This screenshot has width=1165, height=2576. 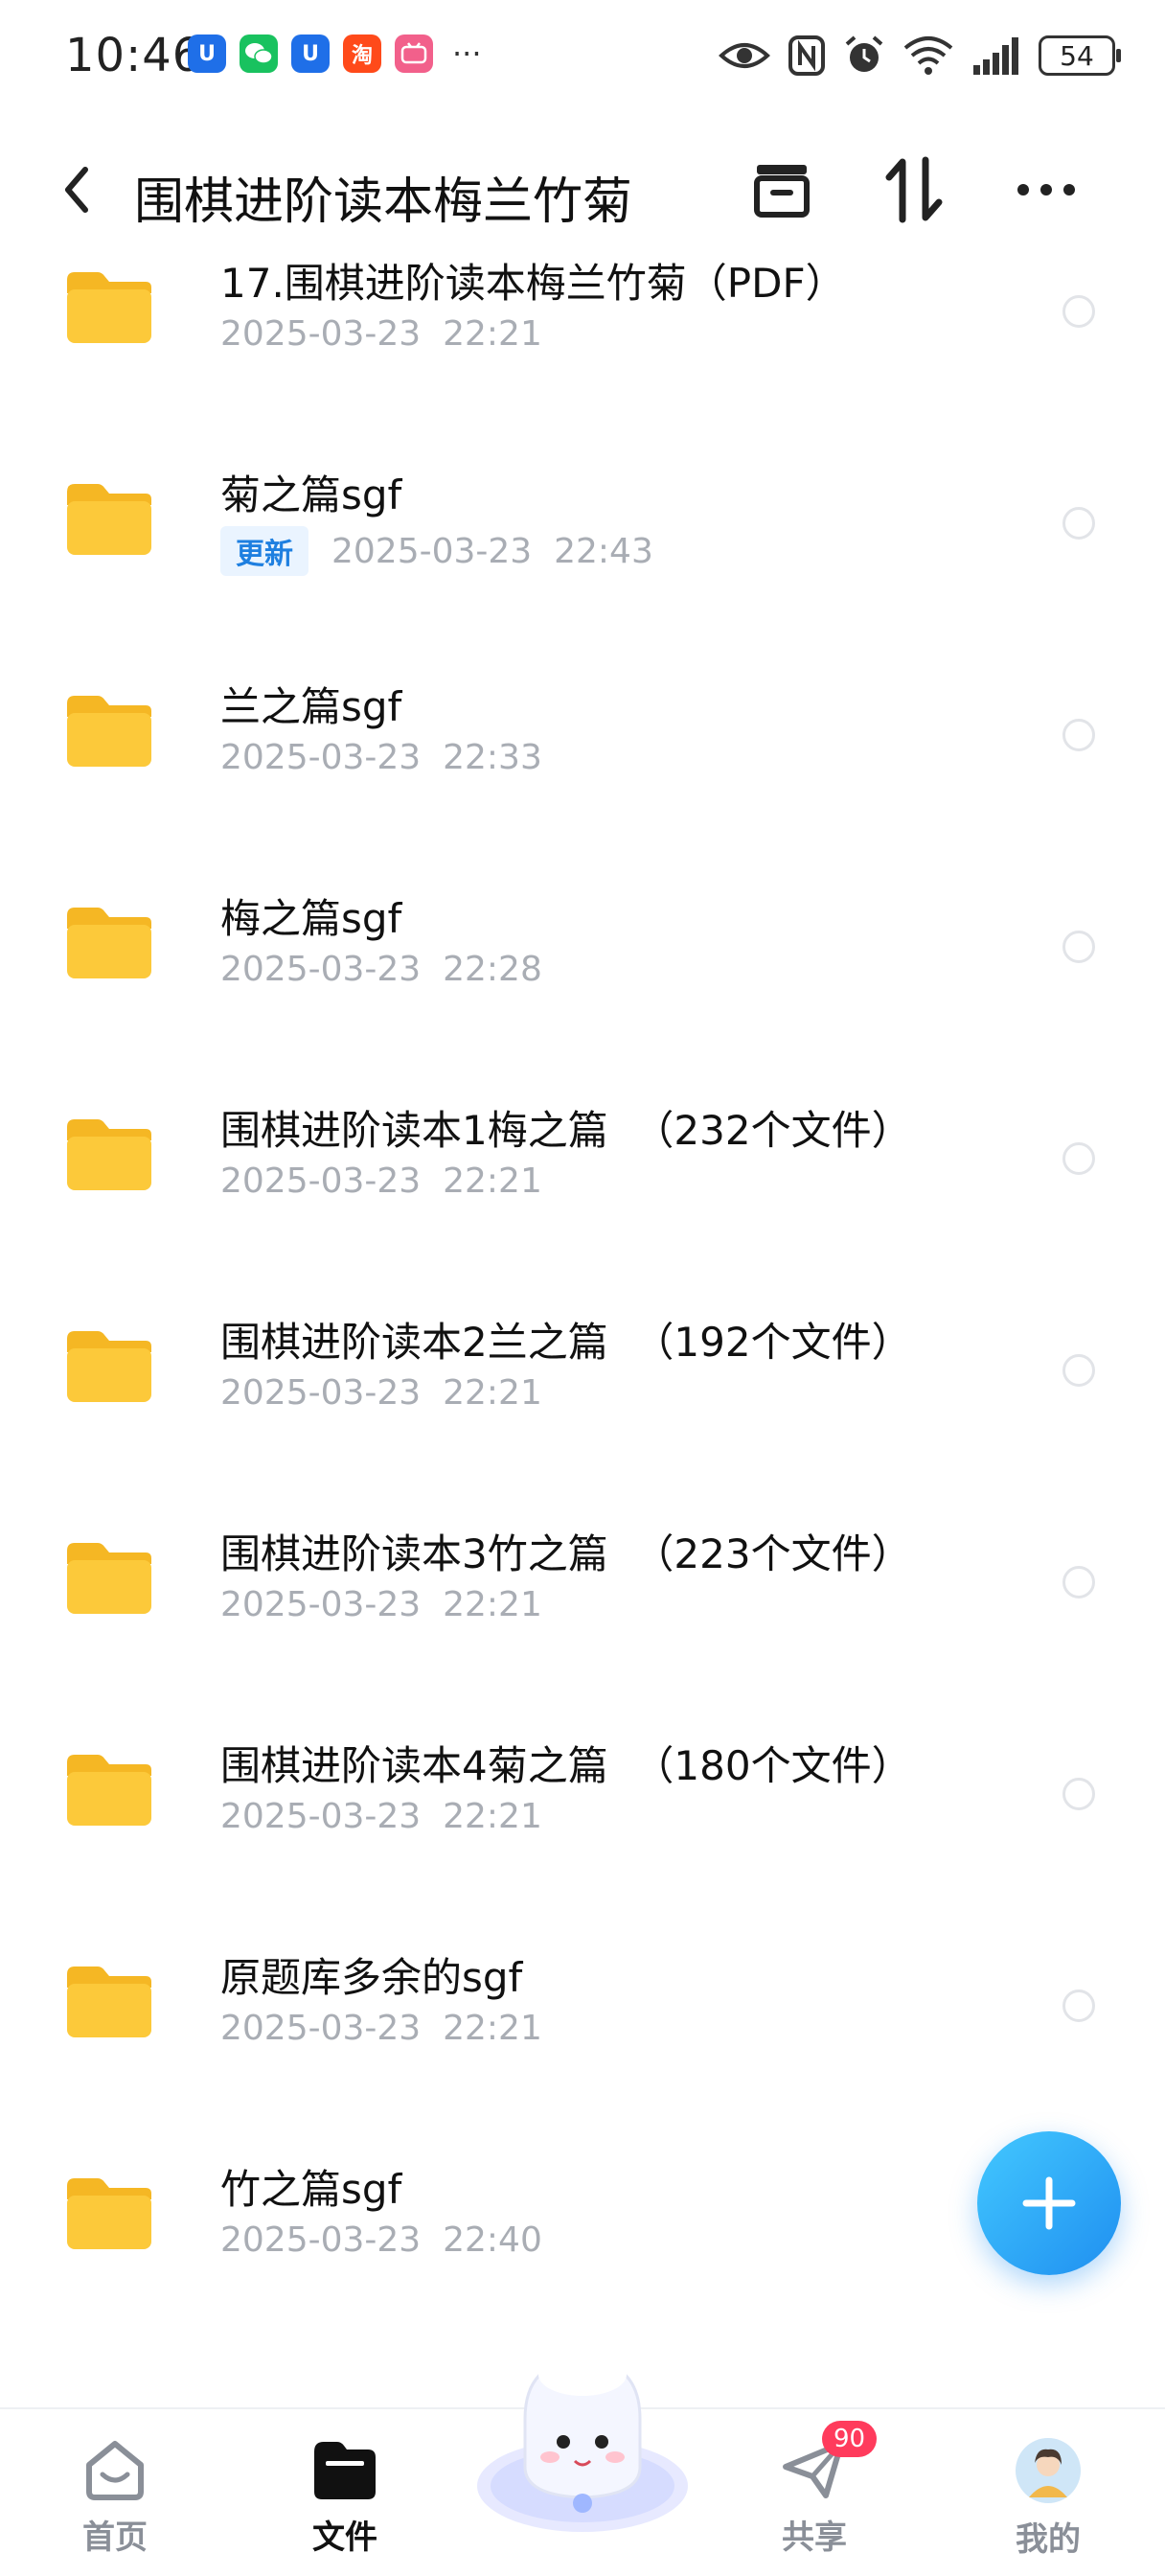 I want to click on file-date: 2025-03-23 22:43, so click(x=492, y=551).